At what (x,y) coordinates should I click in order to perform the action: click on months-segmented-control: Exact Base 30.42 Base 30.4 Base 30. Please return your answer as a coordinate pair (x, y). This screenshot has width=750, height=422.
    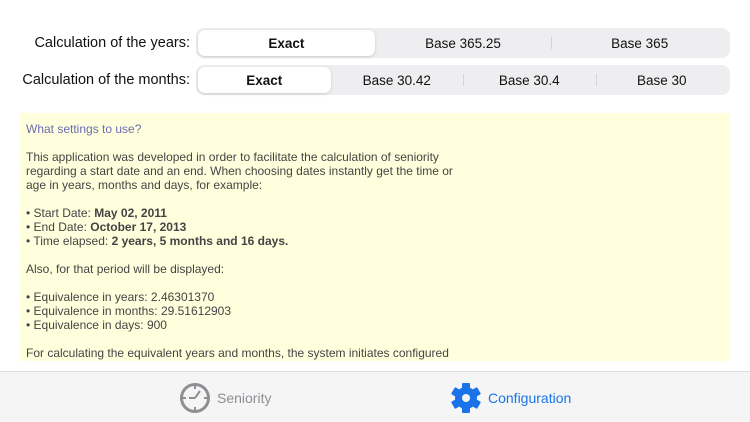
    Looking at the image, I should click on (463, 80).